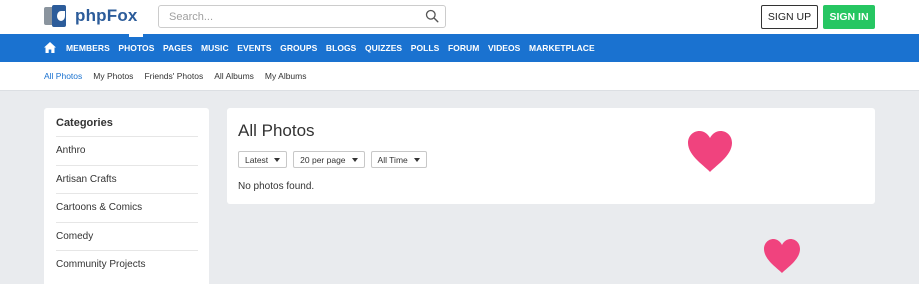 The height and width of the screenshot is (284, 919). I want to click on time-dropdown: All Time, so click(398, 159).